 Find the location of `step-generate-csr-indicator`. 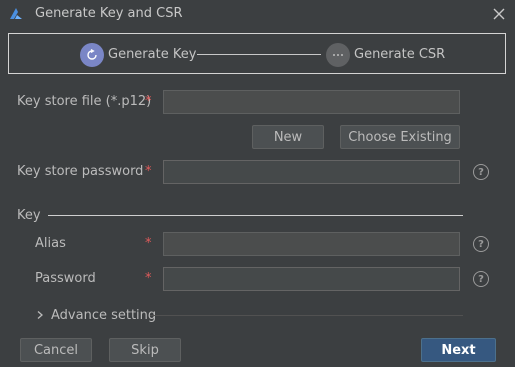

step-generate-csr-indicator is located at coordinates (338, 55).